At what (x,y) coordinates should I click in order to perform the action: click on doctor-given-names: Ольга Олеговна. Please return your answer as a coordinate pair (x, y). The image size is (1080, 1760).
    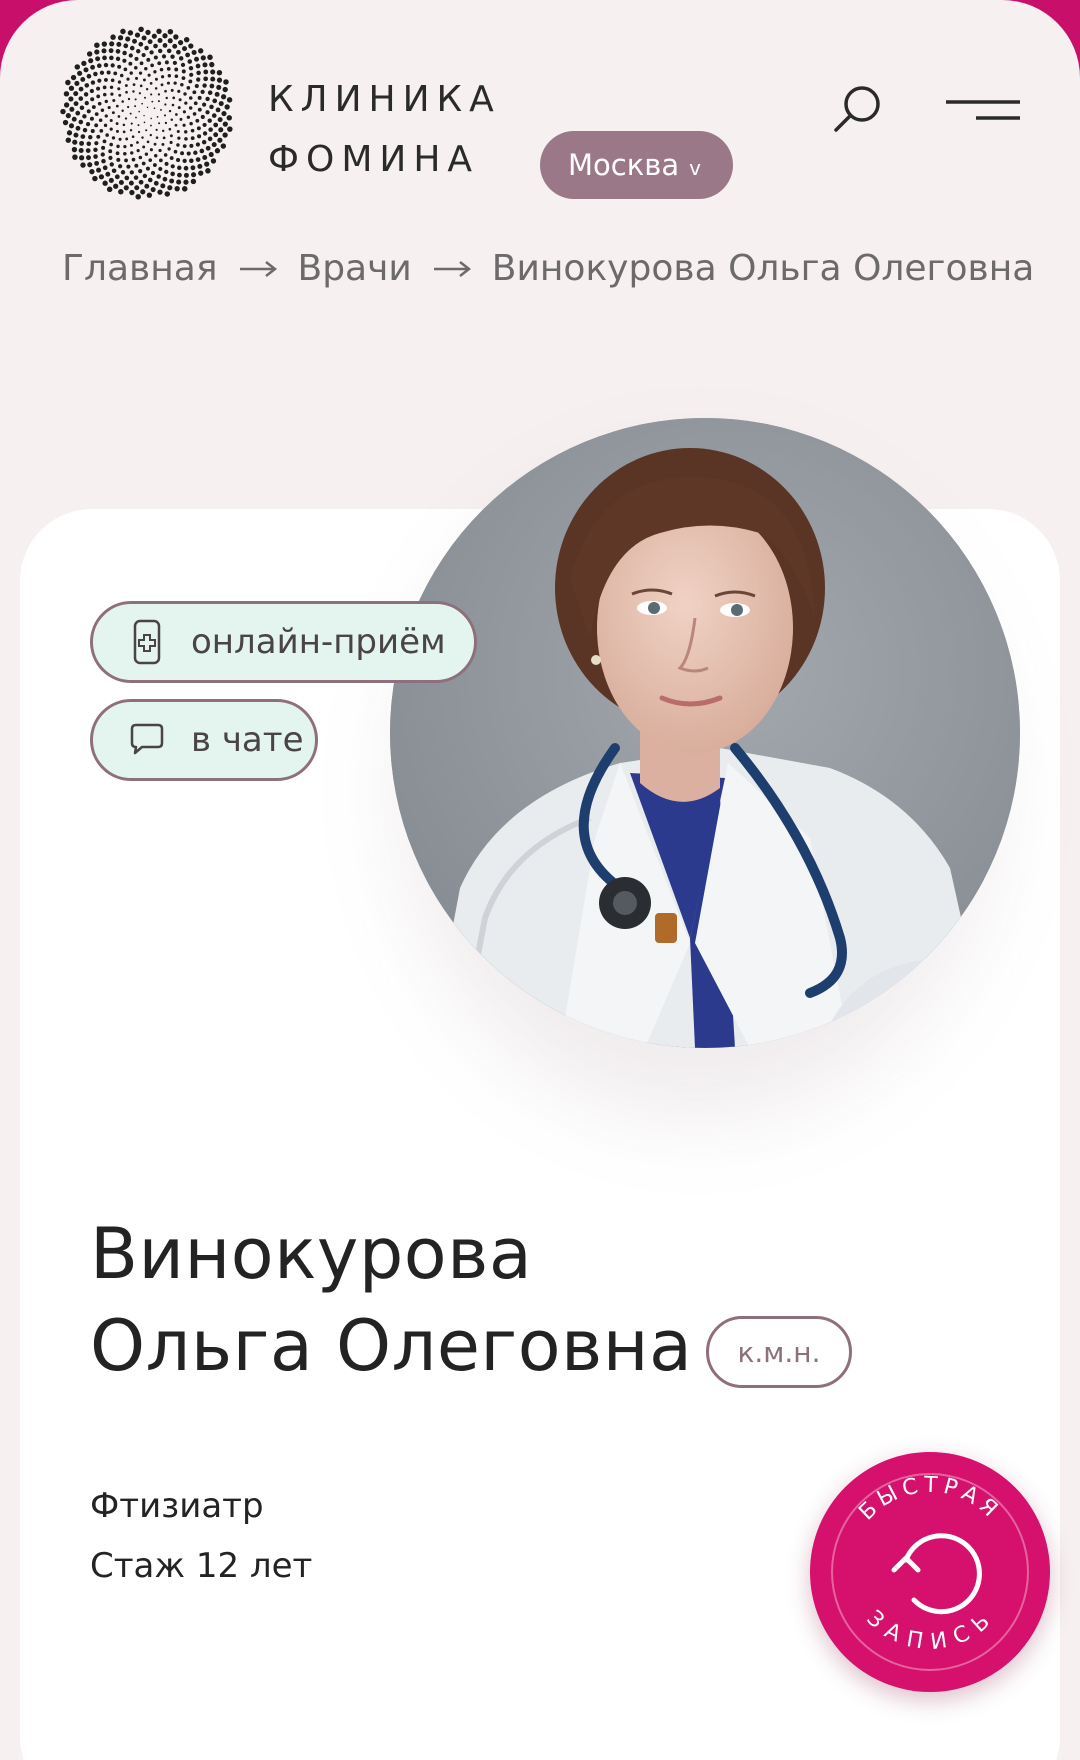
    Looking at the image, I should click on (391, 1346).